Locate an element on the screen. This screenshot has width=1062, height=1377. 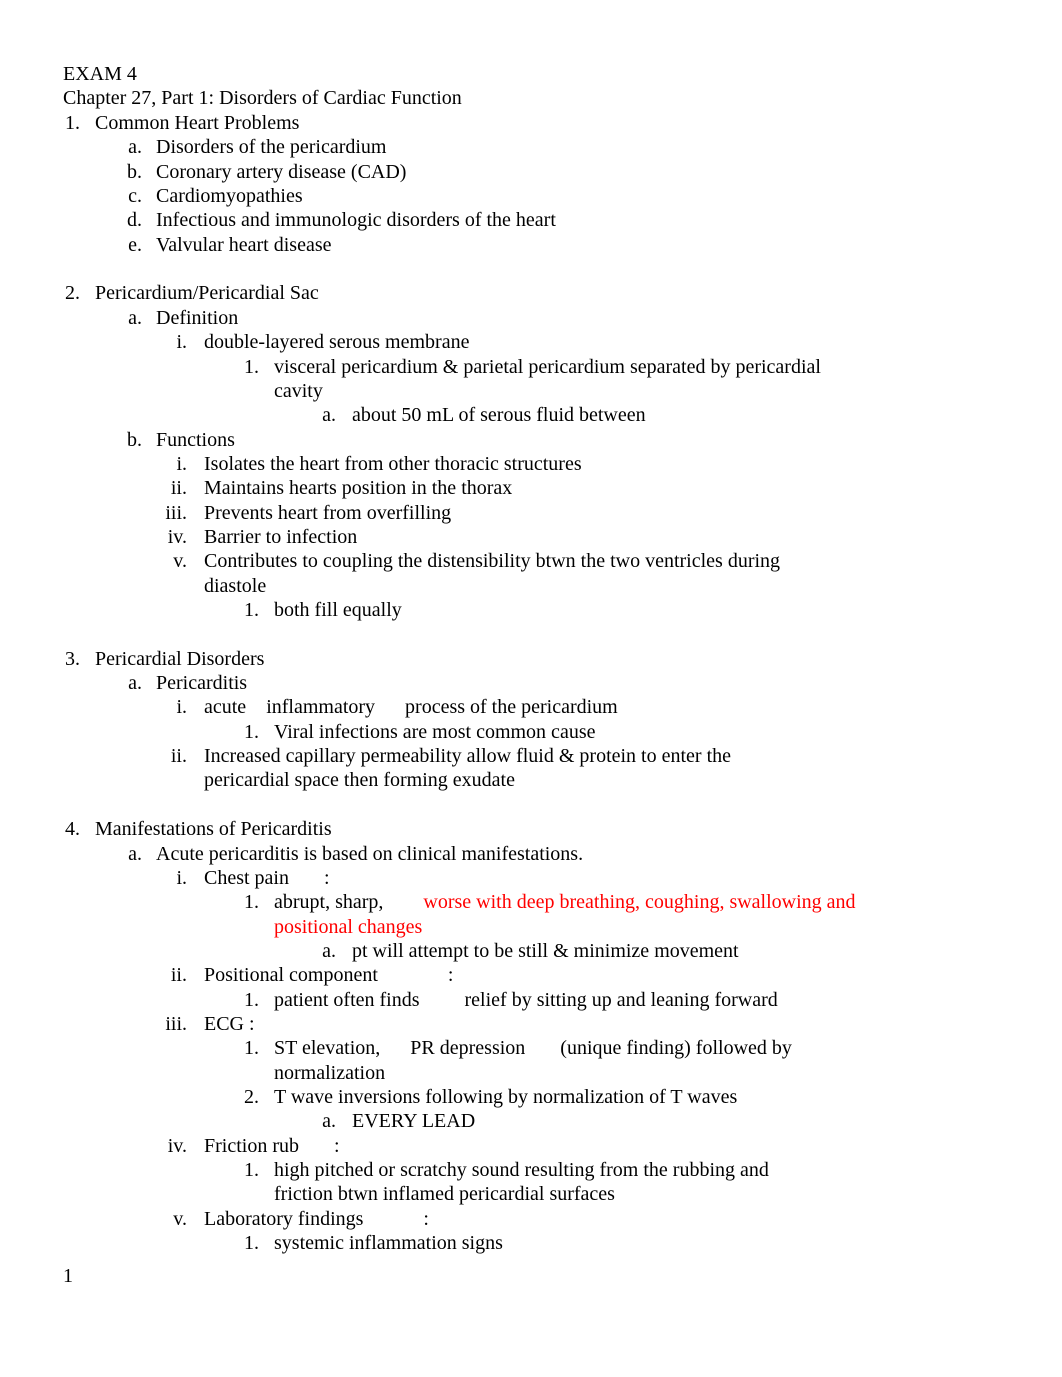
item-text: Chest pain : is located at coordinates (267, 877).